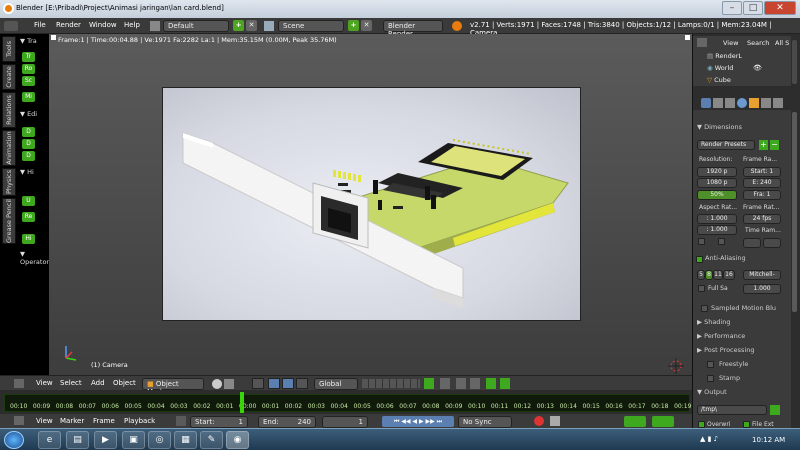  What do you see at coordinates (740, 309) in the screenshot?
I see `motion-blur-panel-header: Sampled Motion Blu` at bounding box center [740, 309].